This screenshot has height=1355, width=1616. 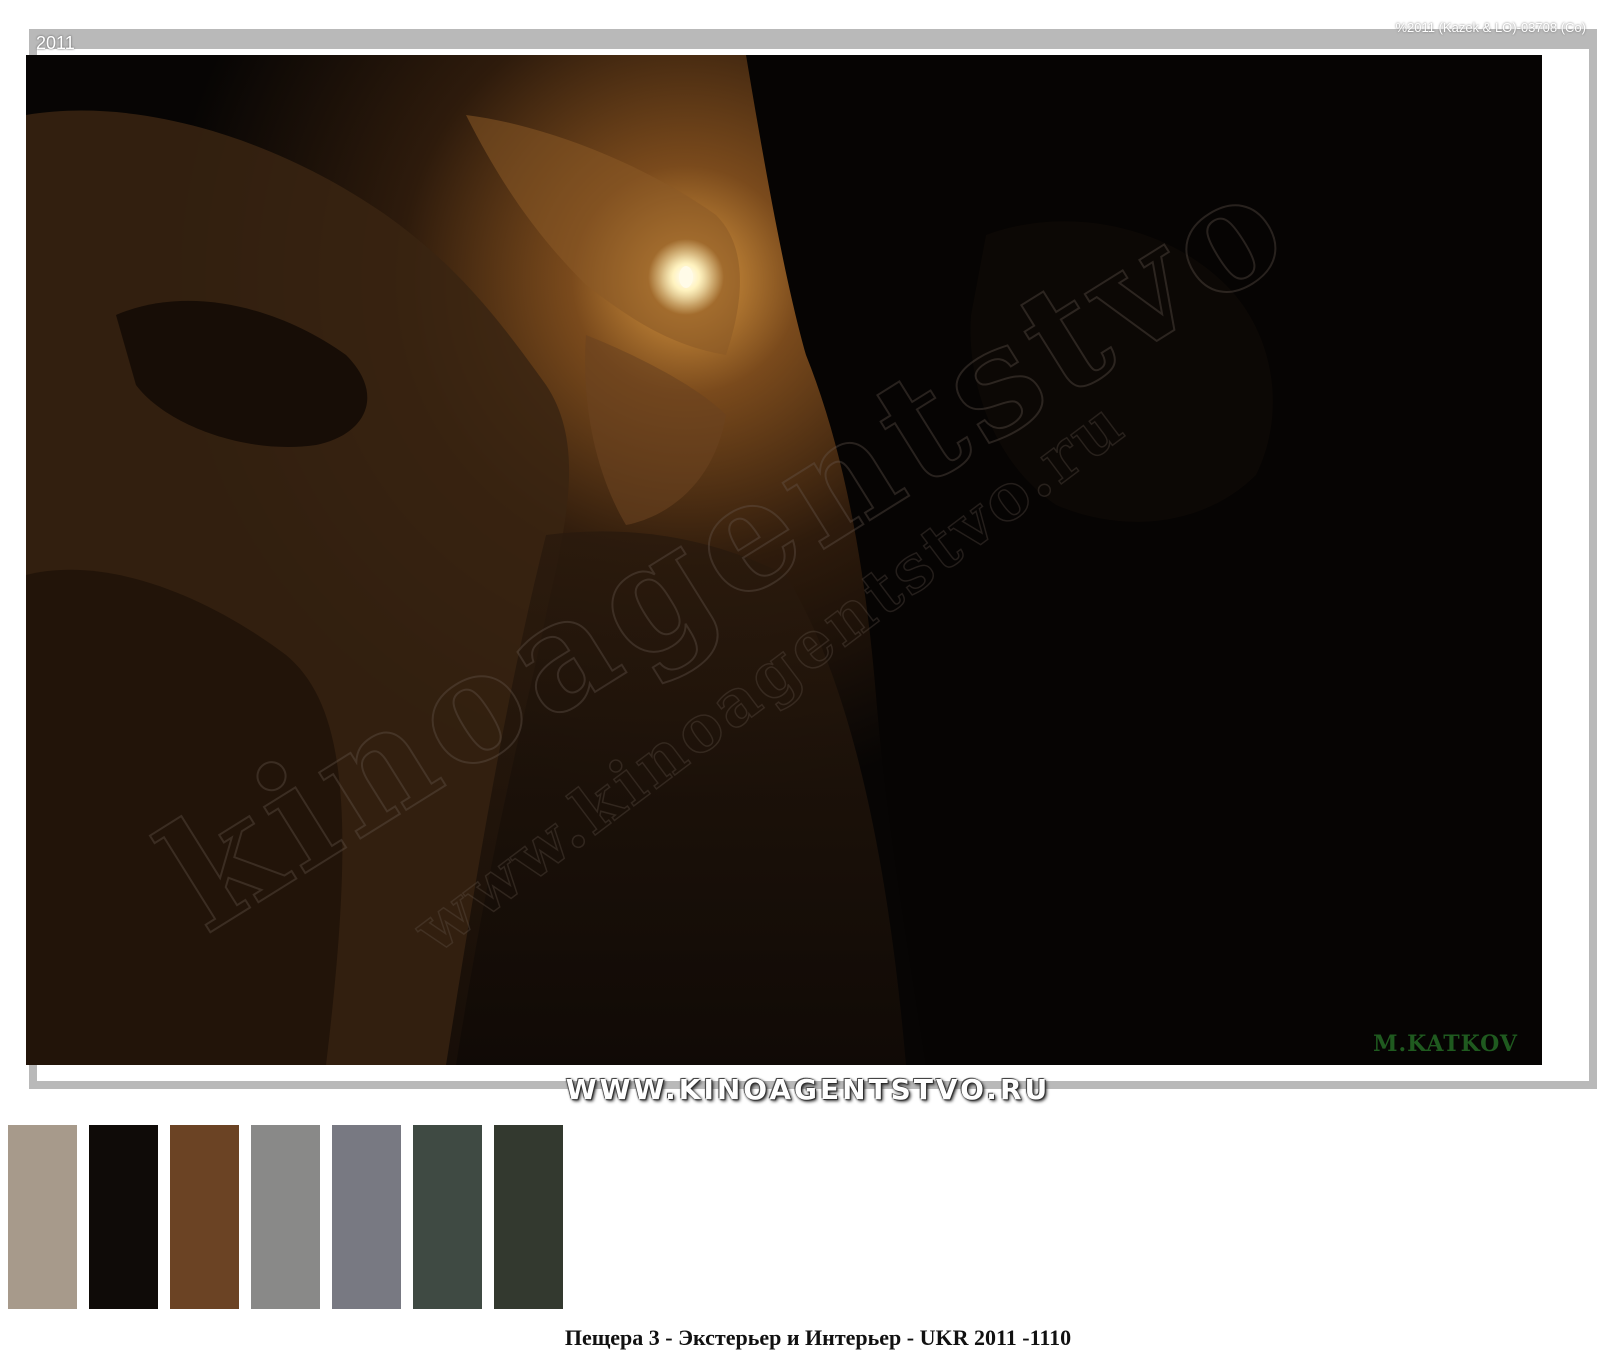 I want to click on swatch-brown, so click(x=204, y=1217).